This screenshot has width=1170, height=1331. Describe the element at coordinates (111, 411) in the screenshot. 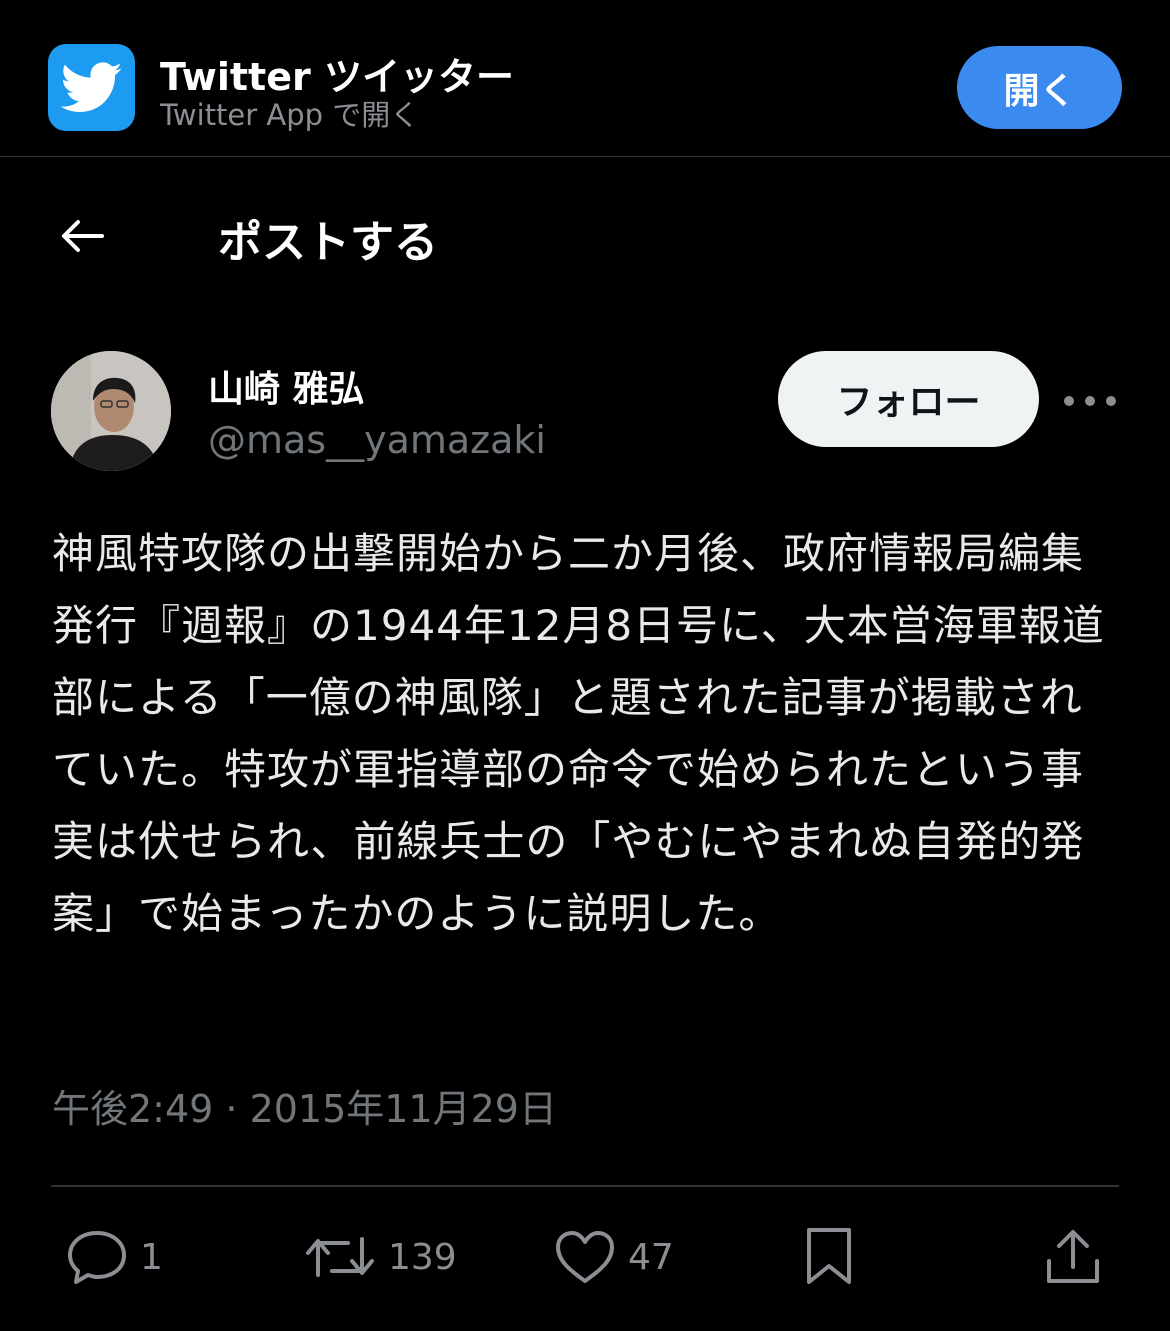

I see `avatar` at that location.